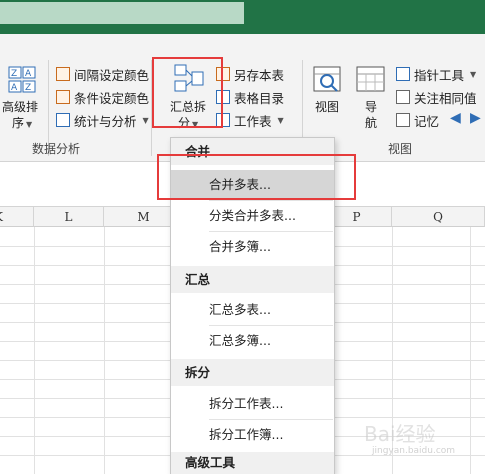 Image resolution: width=485 pixels, height=474 pixels. I want to click on section-header-summarize: 汇总, so click(252, 279).